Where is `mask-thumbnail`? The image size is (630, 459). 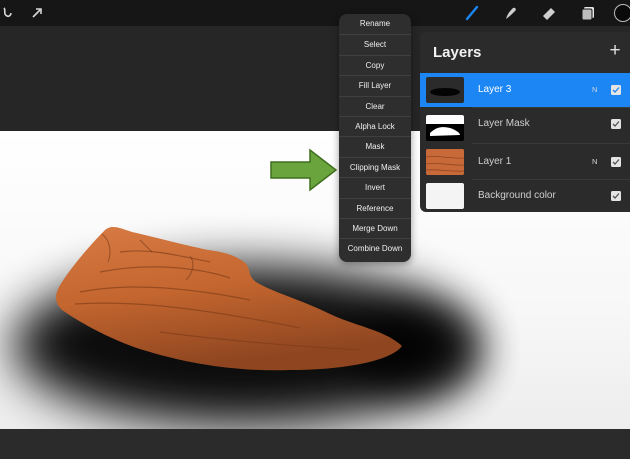
mask-thumbnail is located at coordinates (445, 125).